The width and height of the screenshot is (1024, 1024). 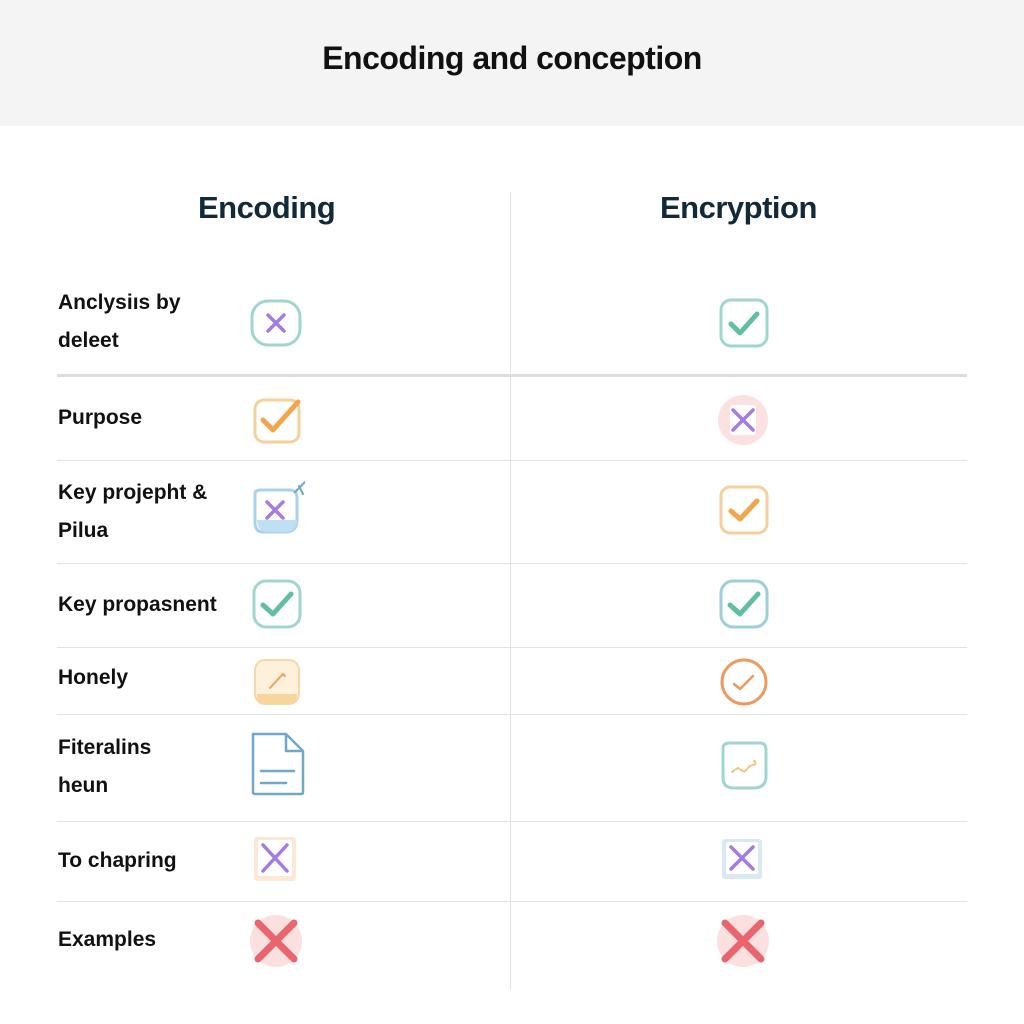 I want to click on circle-check-icon, so click(x=744, y=682).